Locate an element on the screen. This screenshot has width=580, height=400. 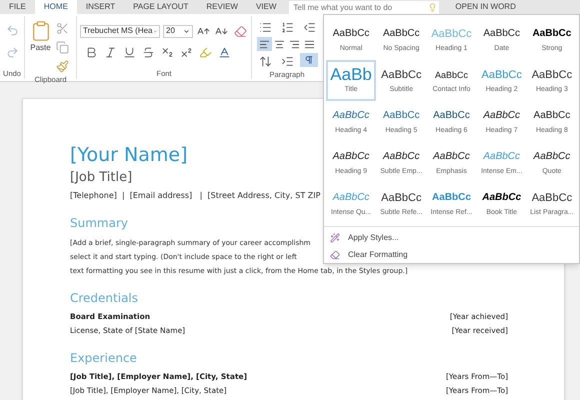
ltr-button is located at coordinates (309, 60).